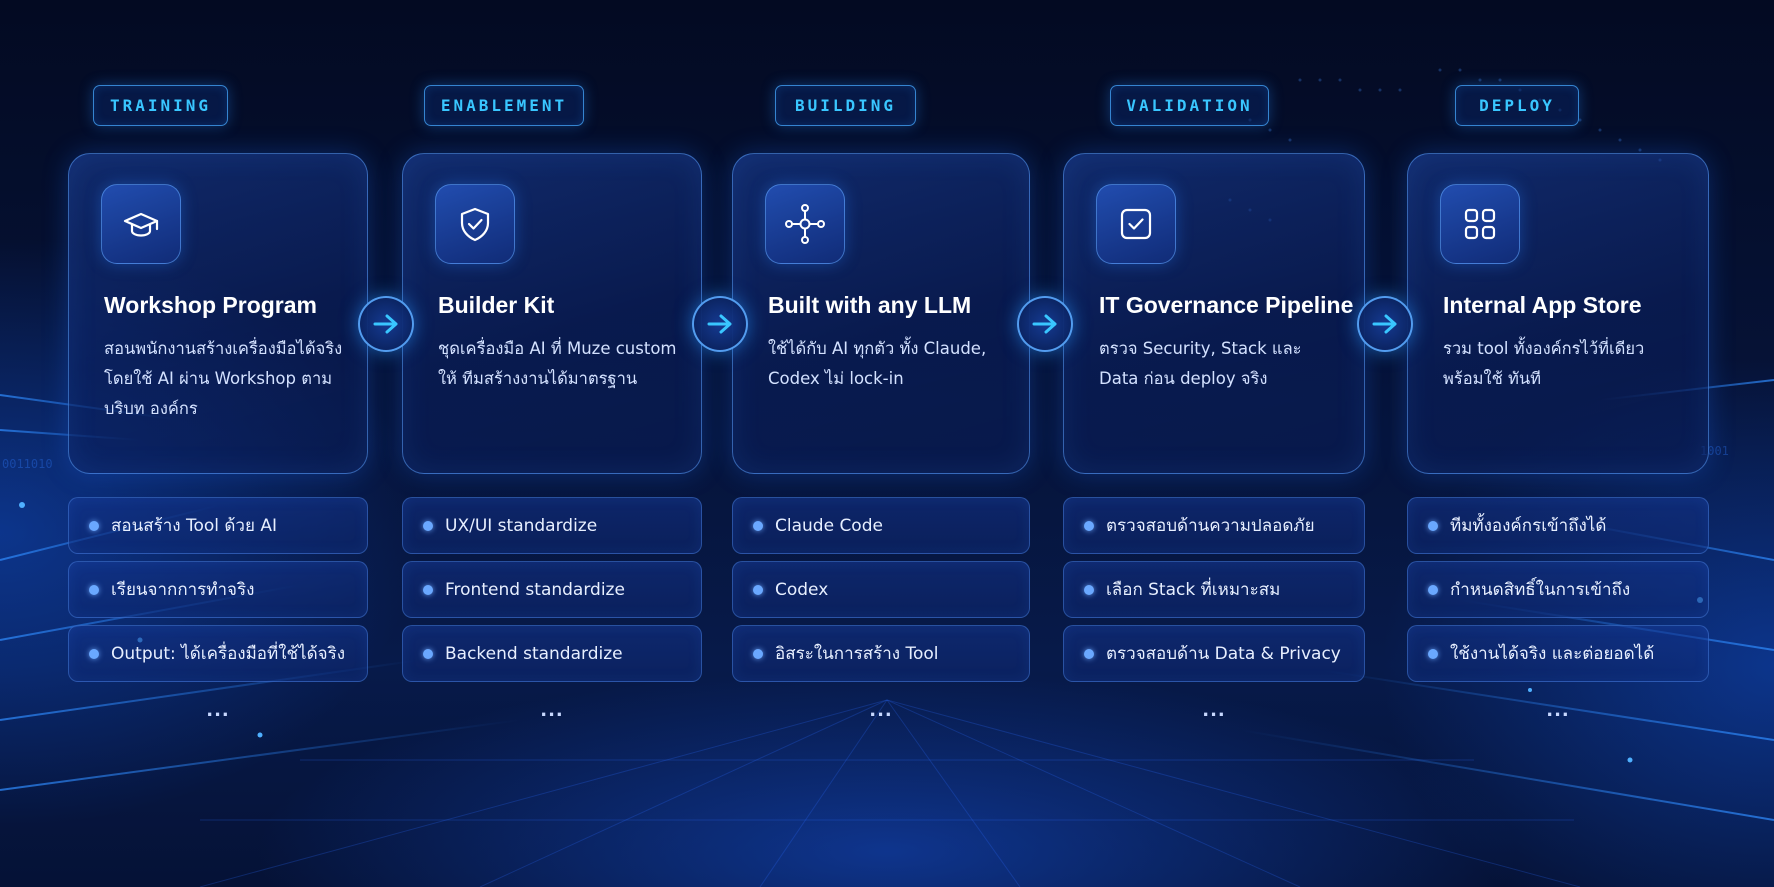  Describe the element at coordinates (1210, 526) in the screenshot. I see `list-item-label: ตรวจสอบด้านความปลอดภัย` at that location.